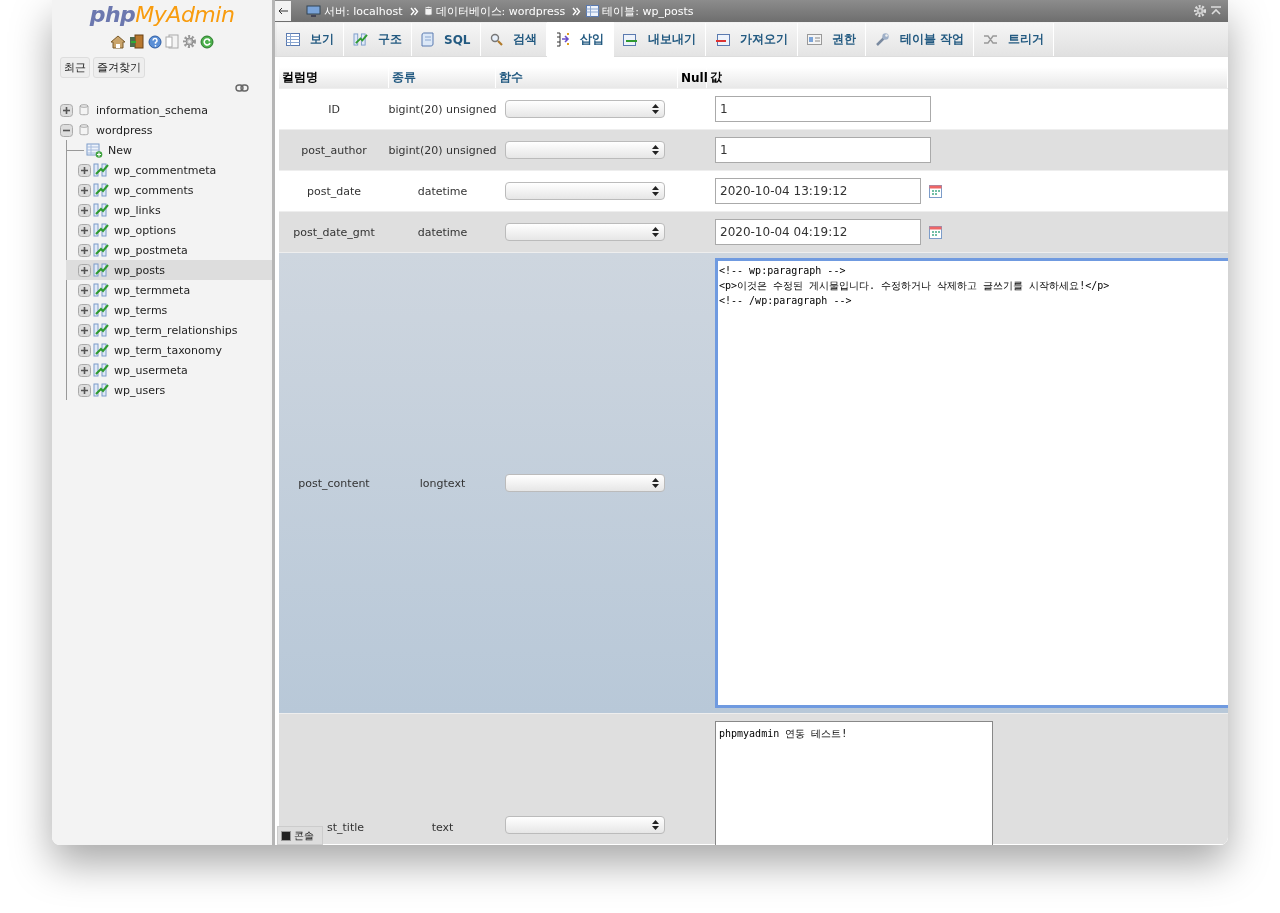 The width and height of the screenshot is (1280, 913). I want to click on table-item: wp_options, so click(169, 230).